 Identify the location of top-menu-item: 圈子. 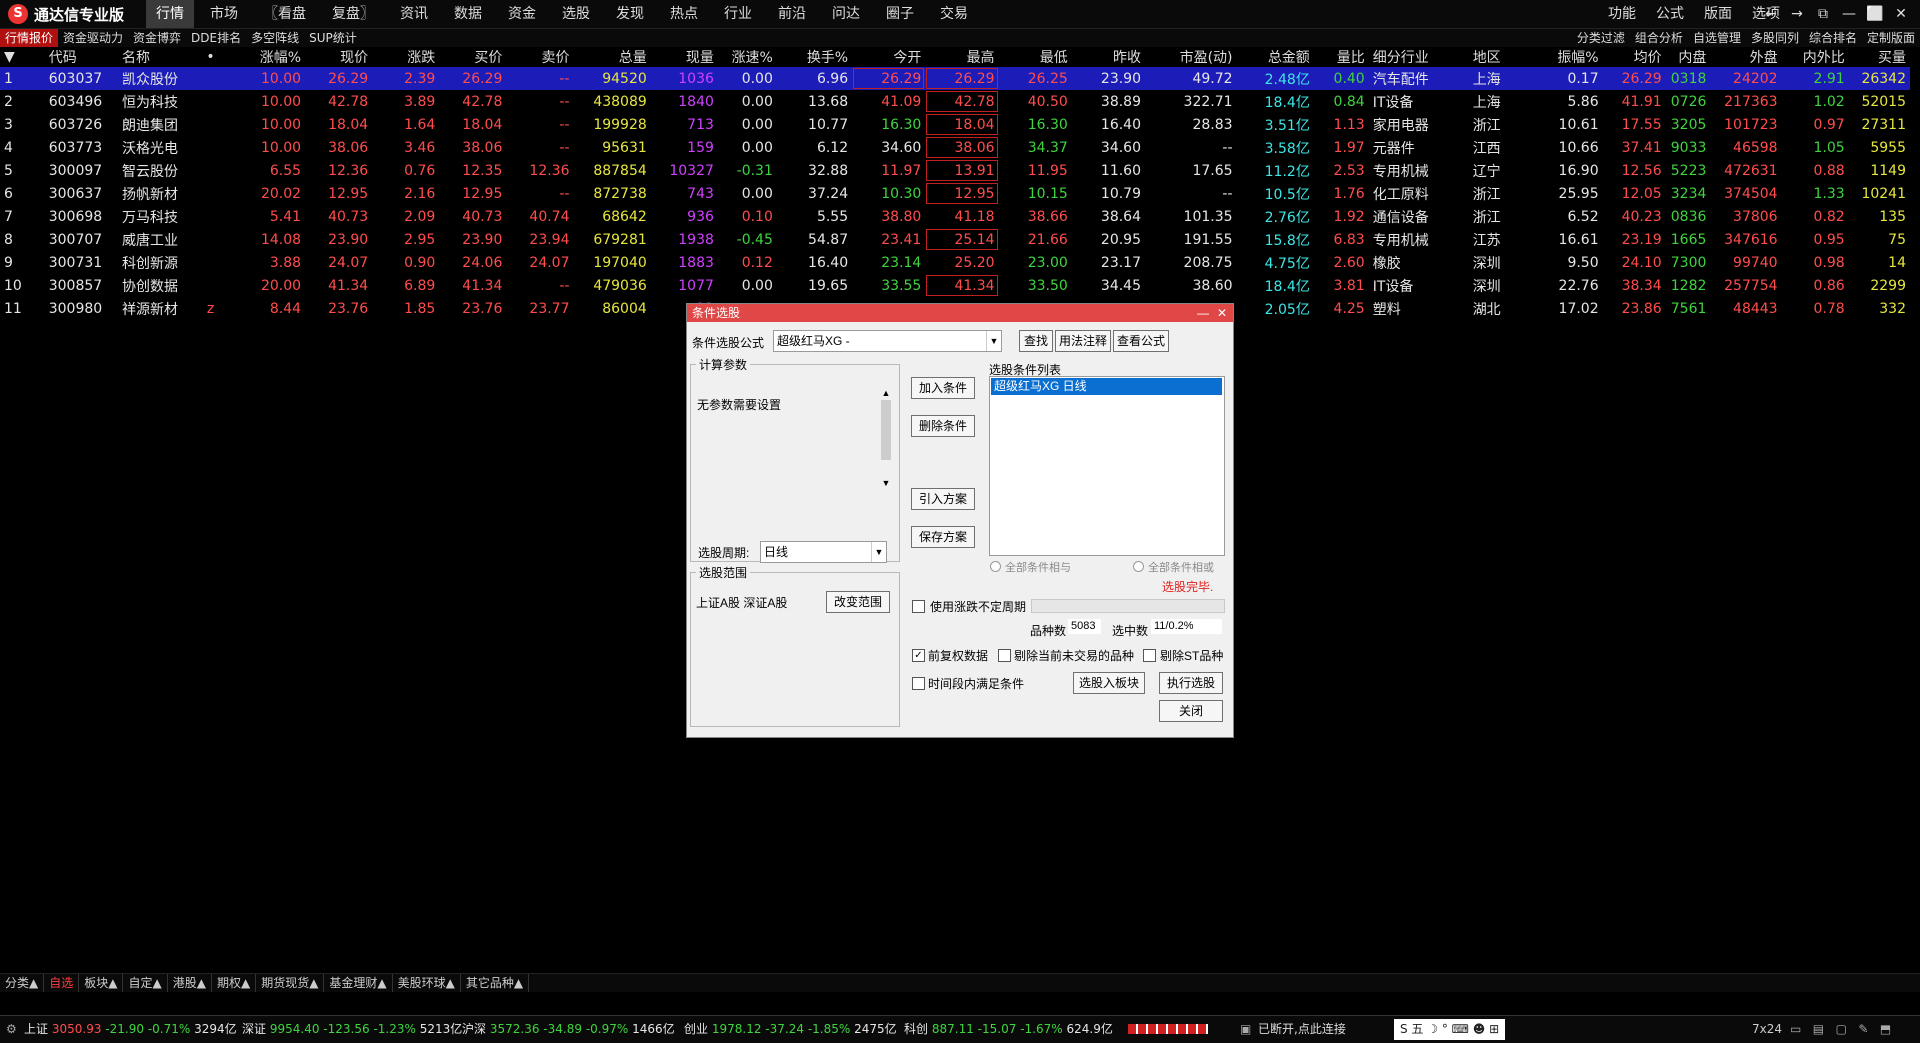
(900, 14).